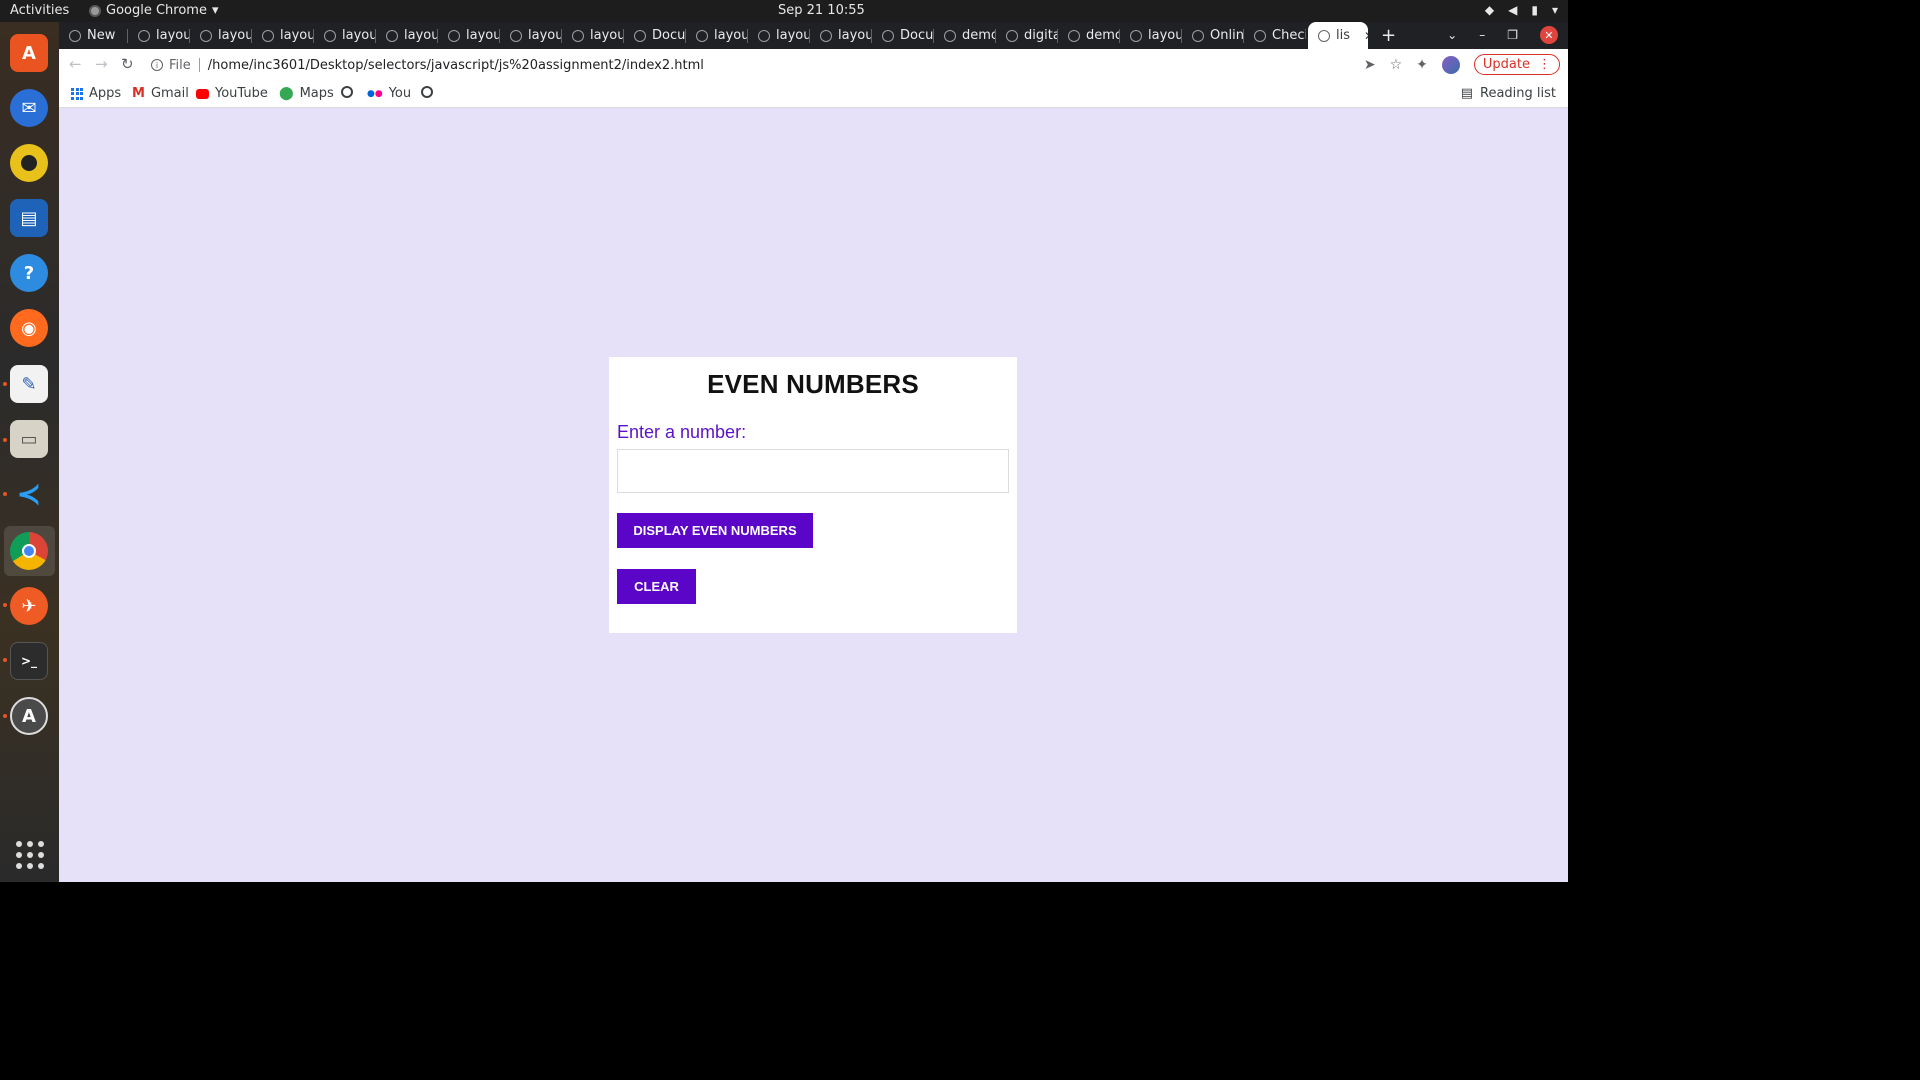 This screenshot has height=1080, width=1920. Describe the element at coordinates (1275, 35) in the screenshot. I see `tab: Checi` at that location.